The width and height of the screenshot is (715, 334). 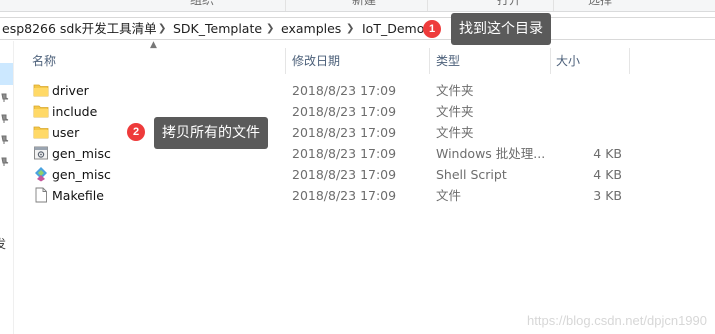 What do you see at coordinates (432, 29) in the screenshot?
I see `annotation-badge-1: 1` at bounding box center [432, 29].